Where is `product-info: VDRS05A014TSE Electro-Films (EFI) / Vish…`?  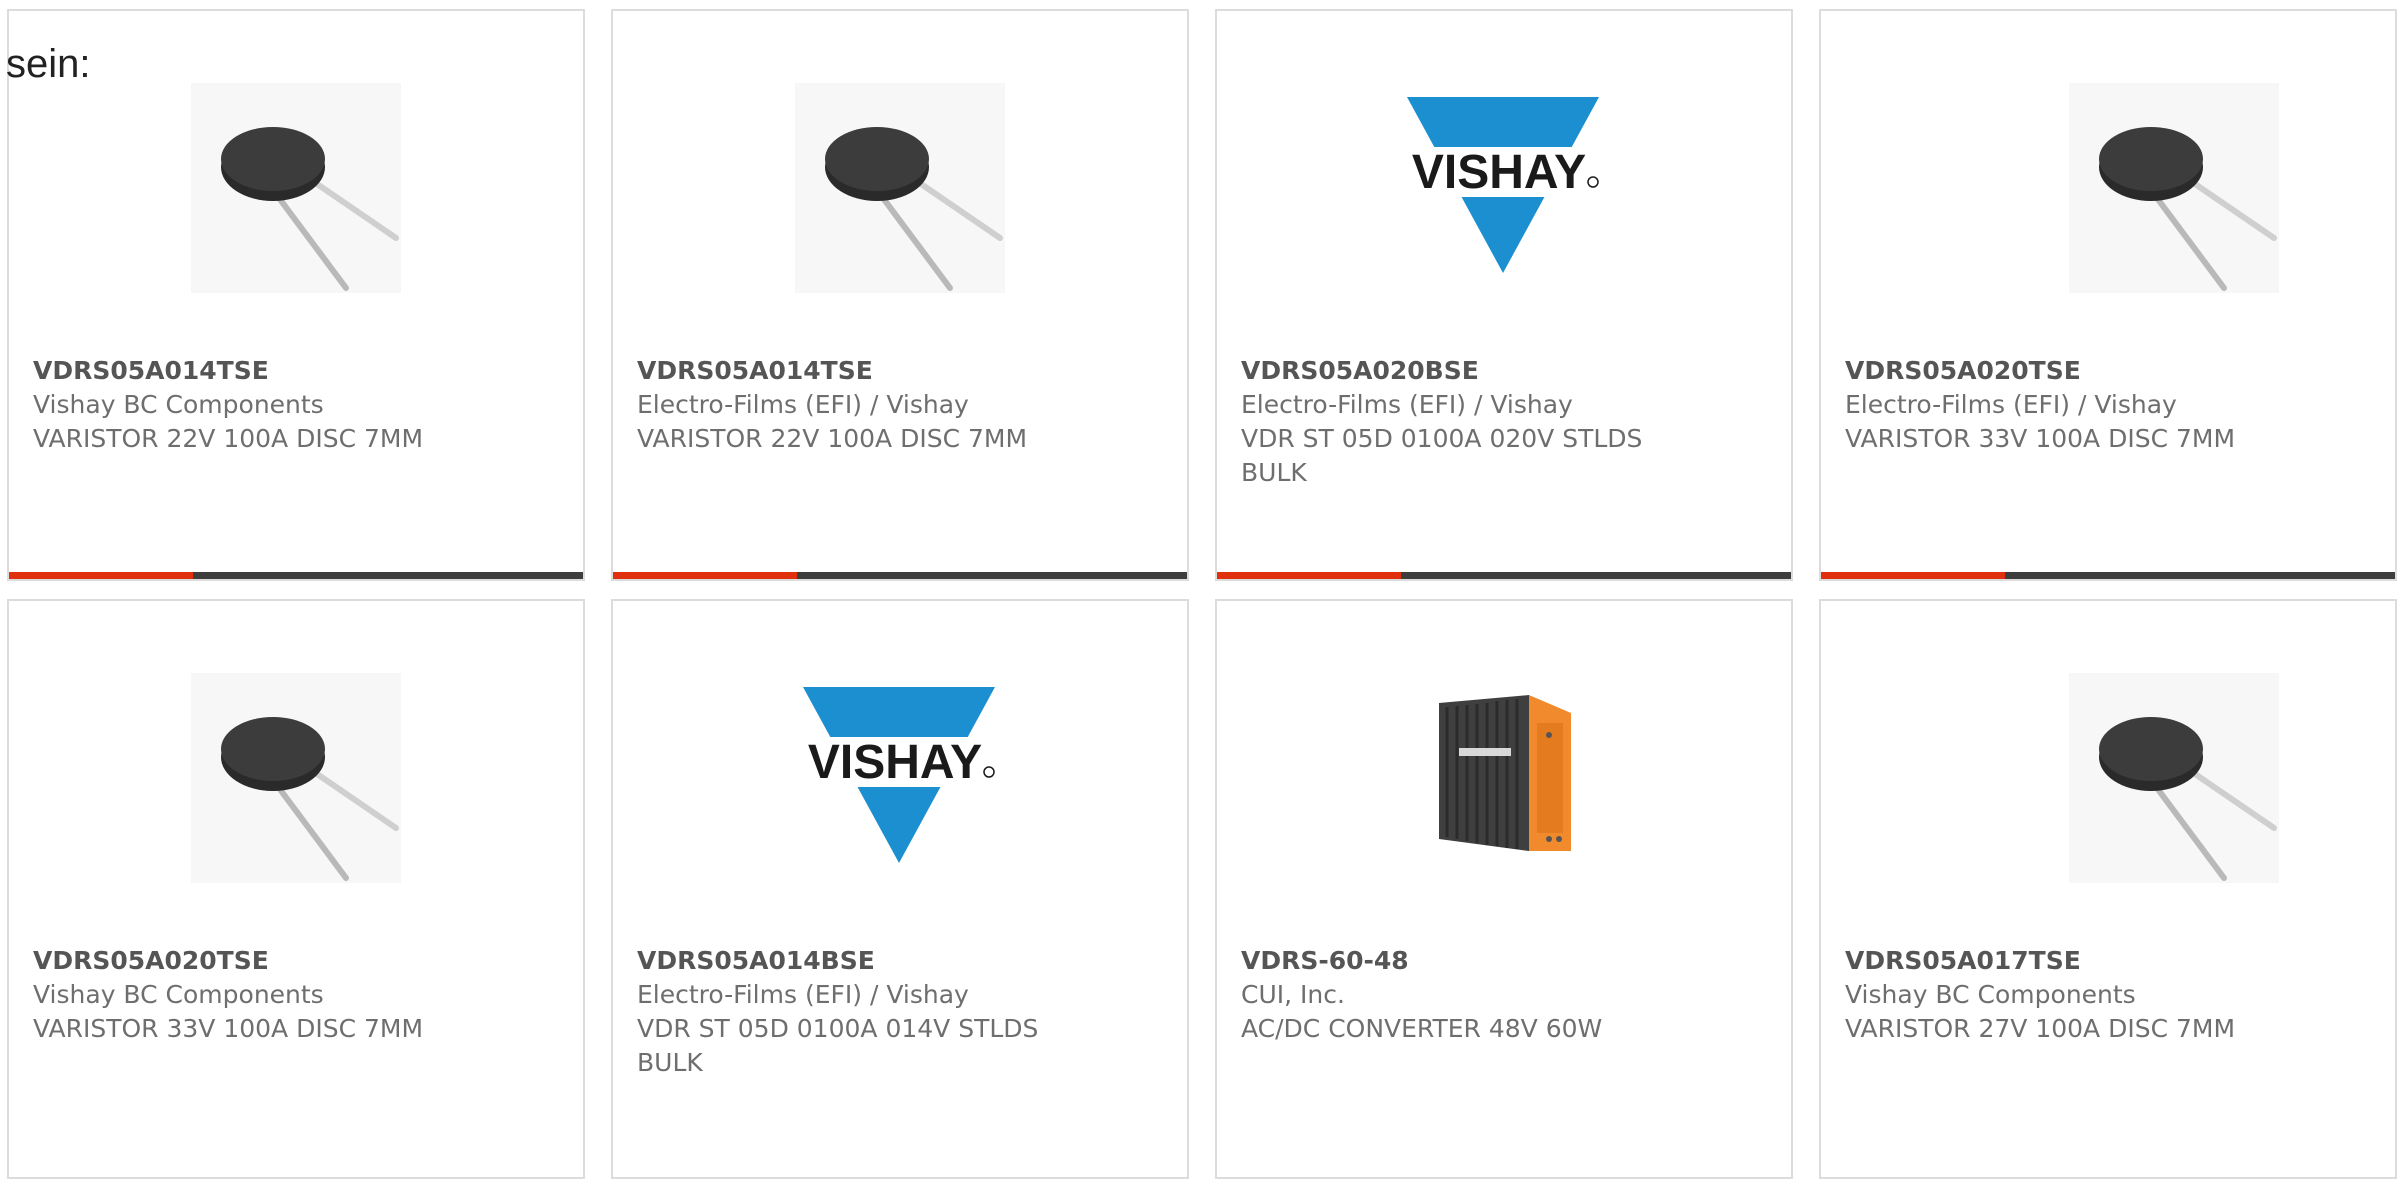 product-info: VDRS05A014TSE Electro-Films (EFI) / Vish… is located at coordinates (847, 405).